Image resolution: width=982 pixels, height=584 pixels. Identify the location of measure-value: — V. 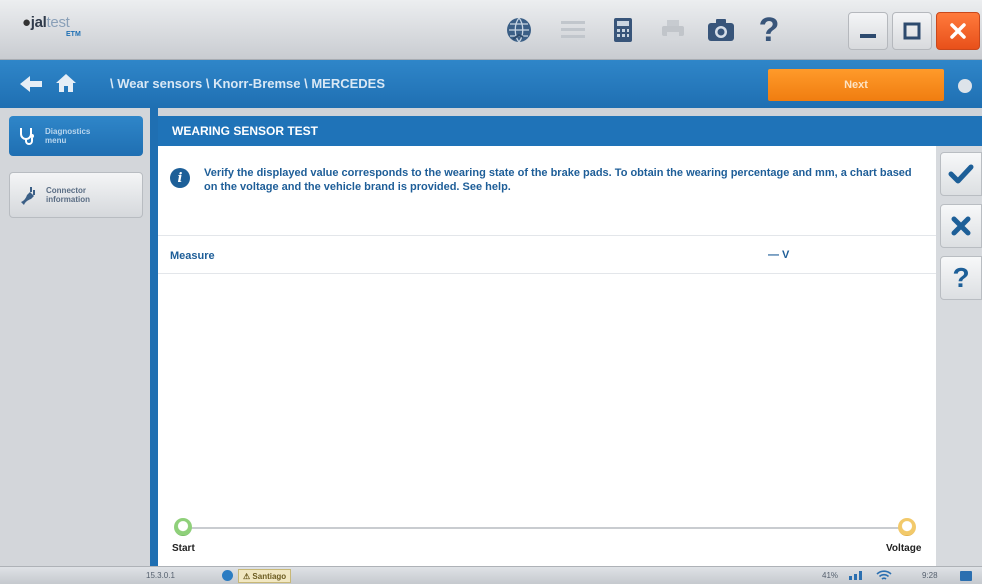
(779, 255).